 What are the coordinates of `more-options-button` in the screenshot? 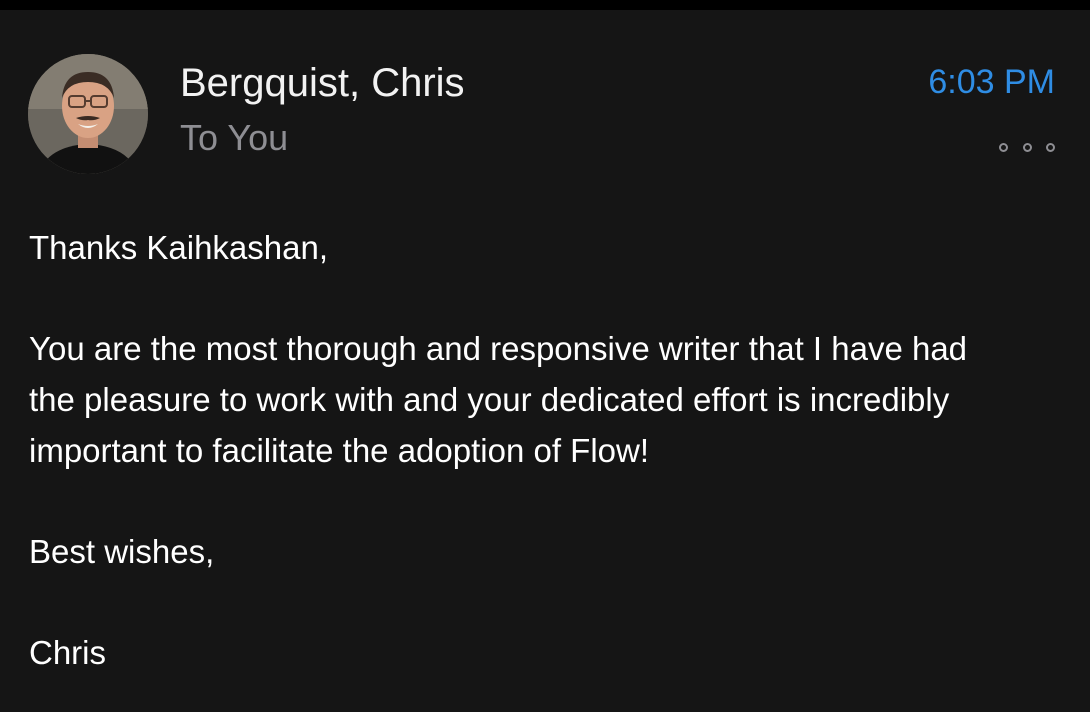 It's located at (1027, 147).